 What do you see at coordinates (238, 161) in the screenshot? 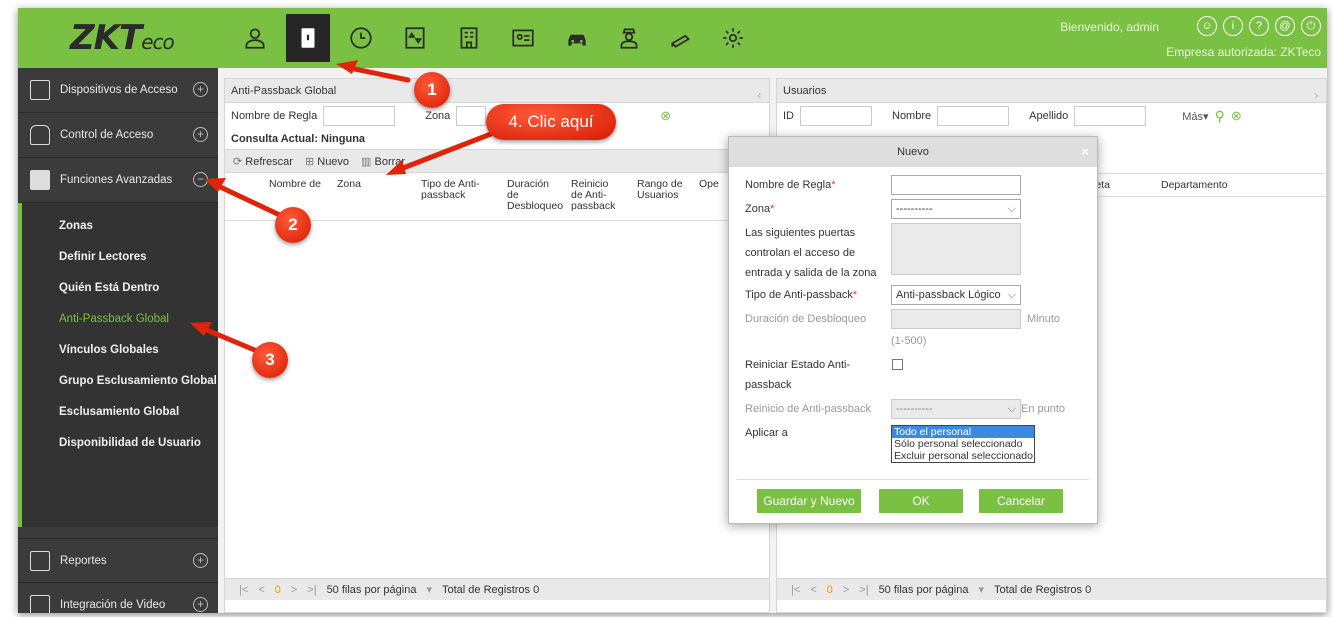
I see `refresh-icon: ⟳` at bounding box center [238, 161].